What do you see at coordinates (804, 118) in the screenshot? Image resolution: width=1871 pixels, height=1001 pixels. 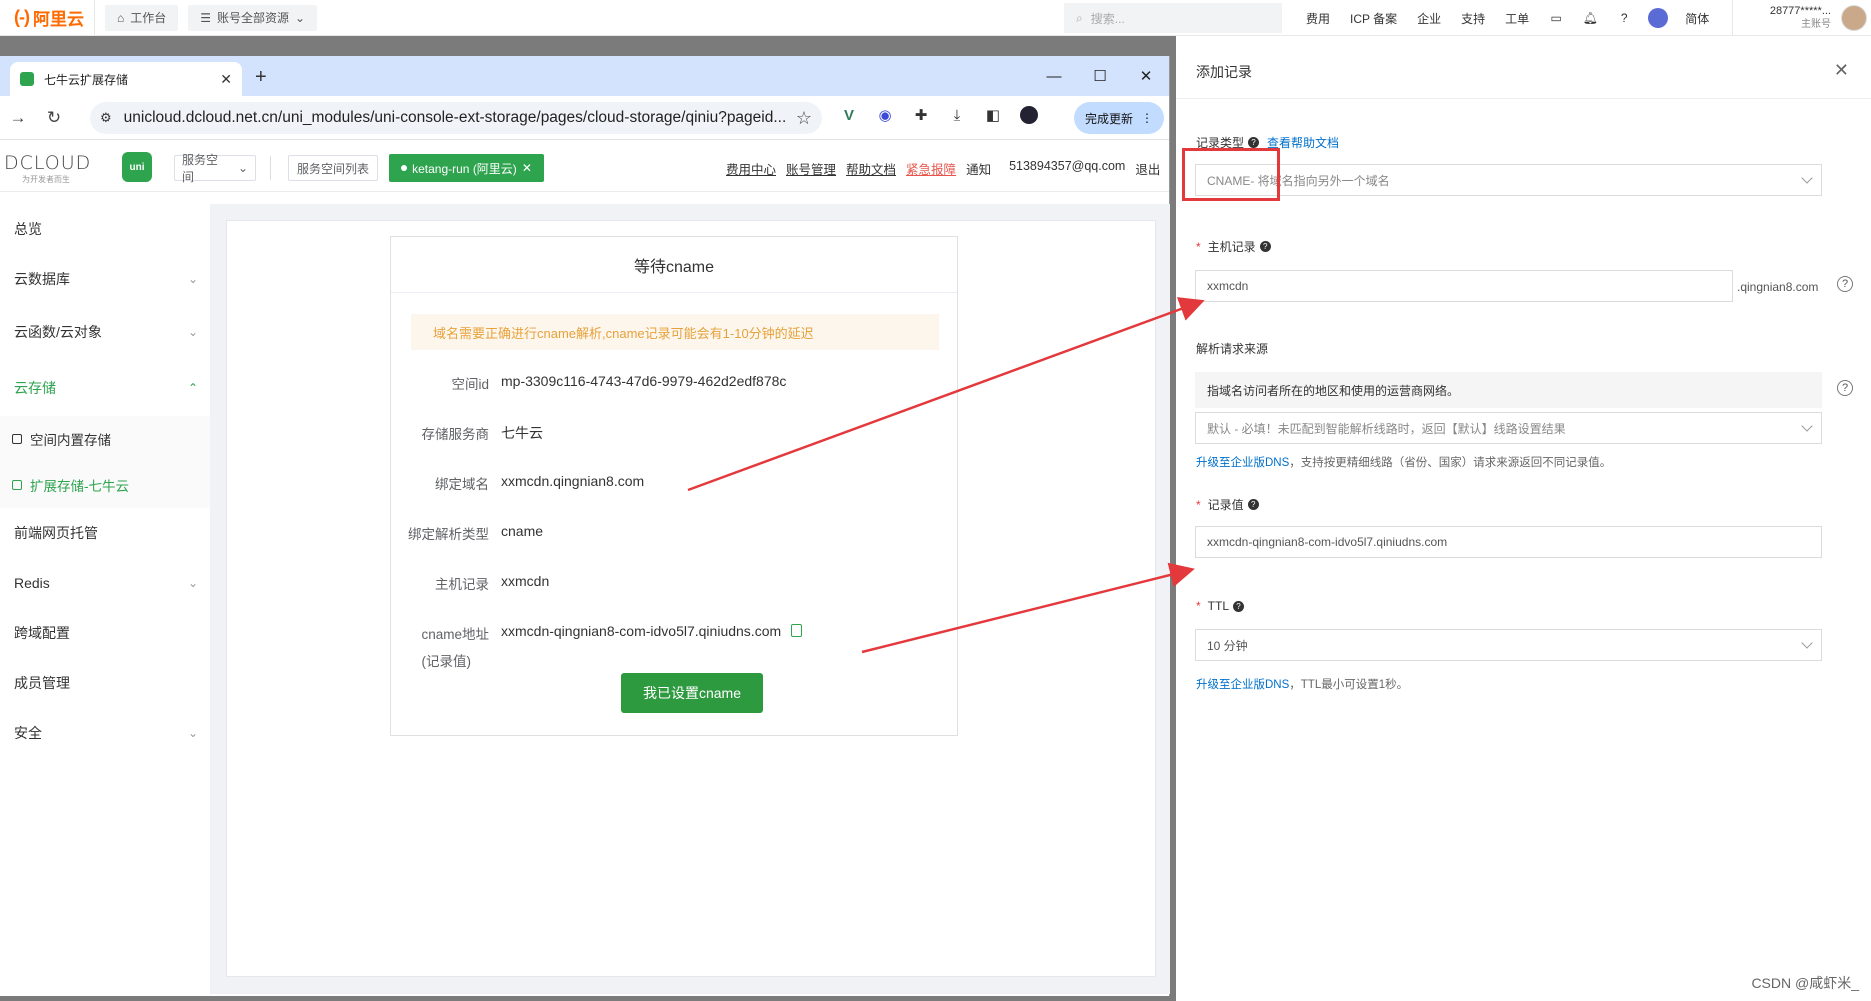 I see `bookmark-star-icon: ☆` at bounding box center [804, 118].